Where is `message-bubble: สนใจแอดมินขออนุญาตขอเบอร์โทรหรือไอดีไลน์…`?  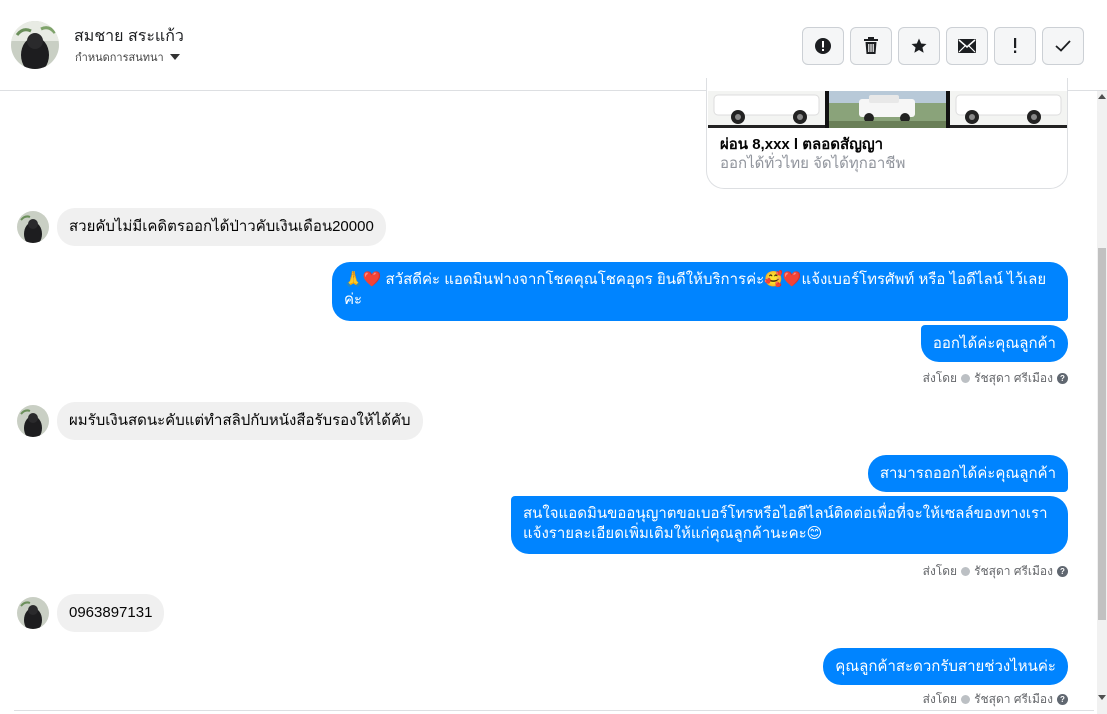
message-bubble: สนใจแอดมินขออนุญาตขอเบอร์โทรหรือไอดีไลน์… is located at coordinates (789, 525).